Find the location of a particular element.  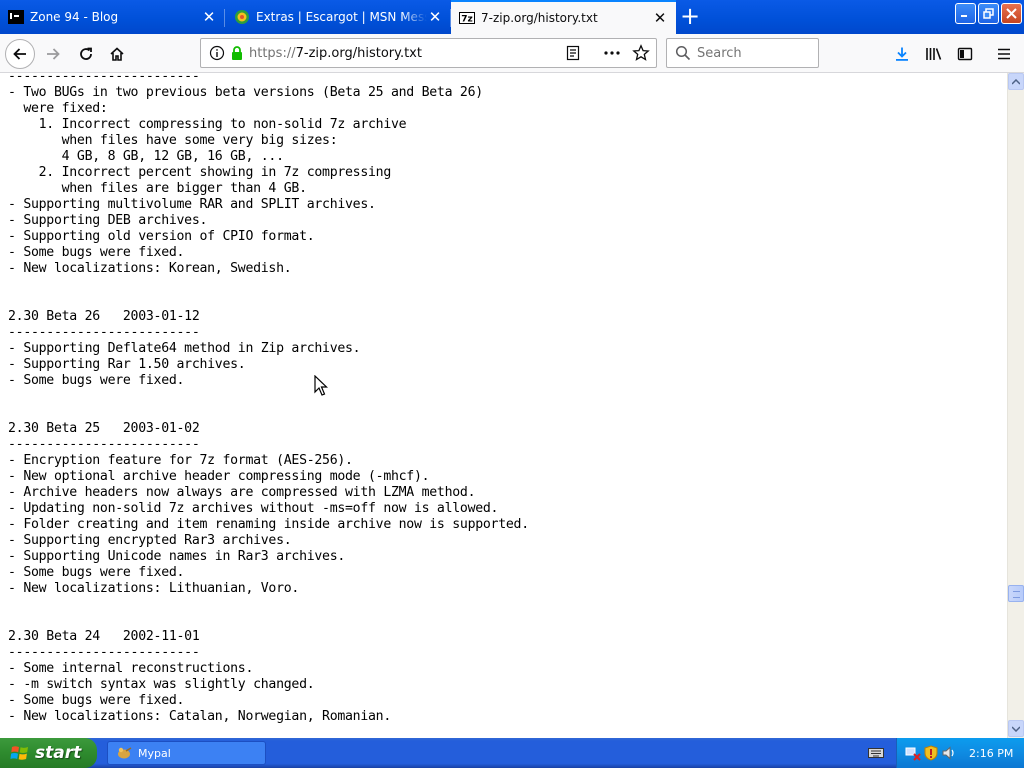

svg-text: 7z is located at coordinates (467, 20).